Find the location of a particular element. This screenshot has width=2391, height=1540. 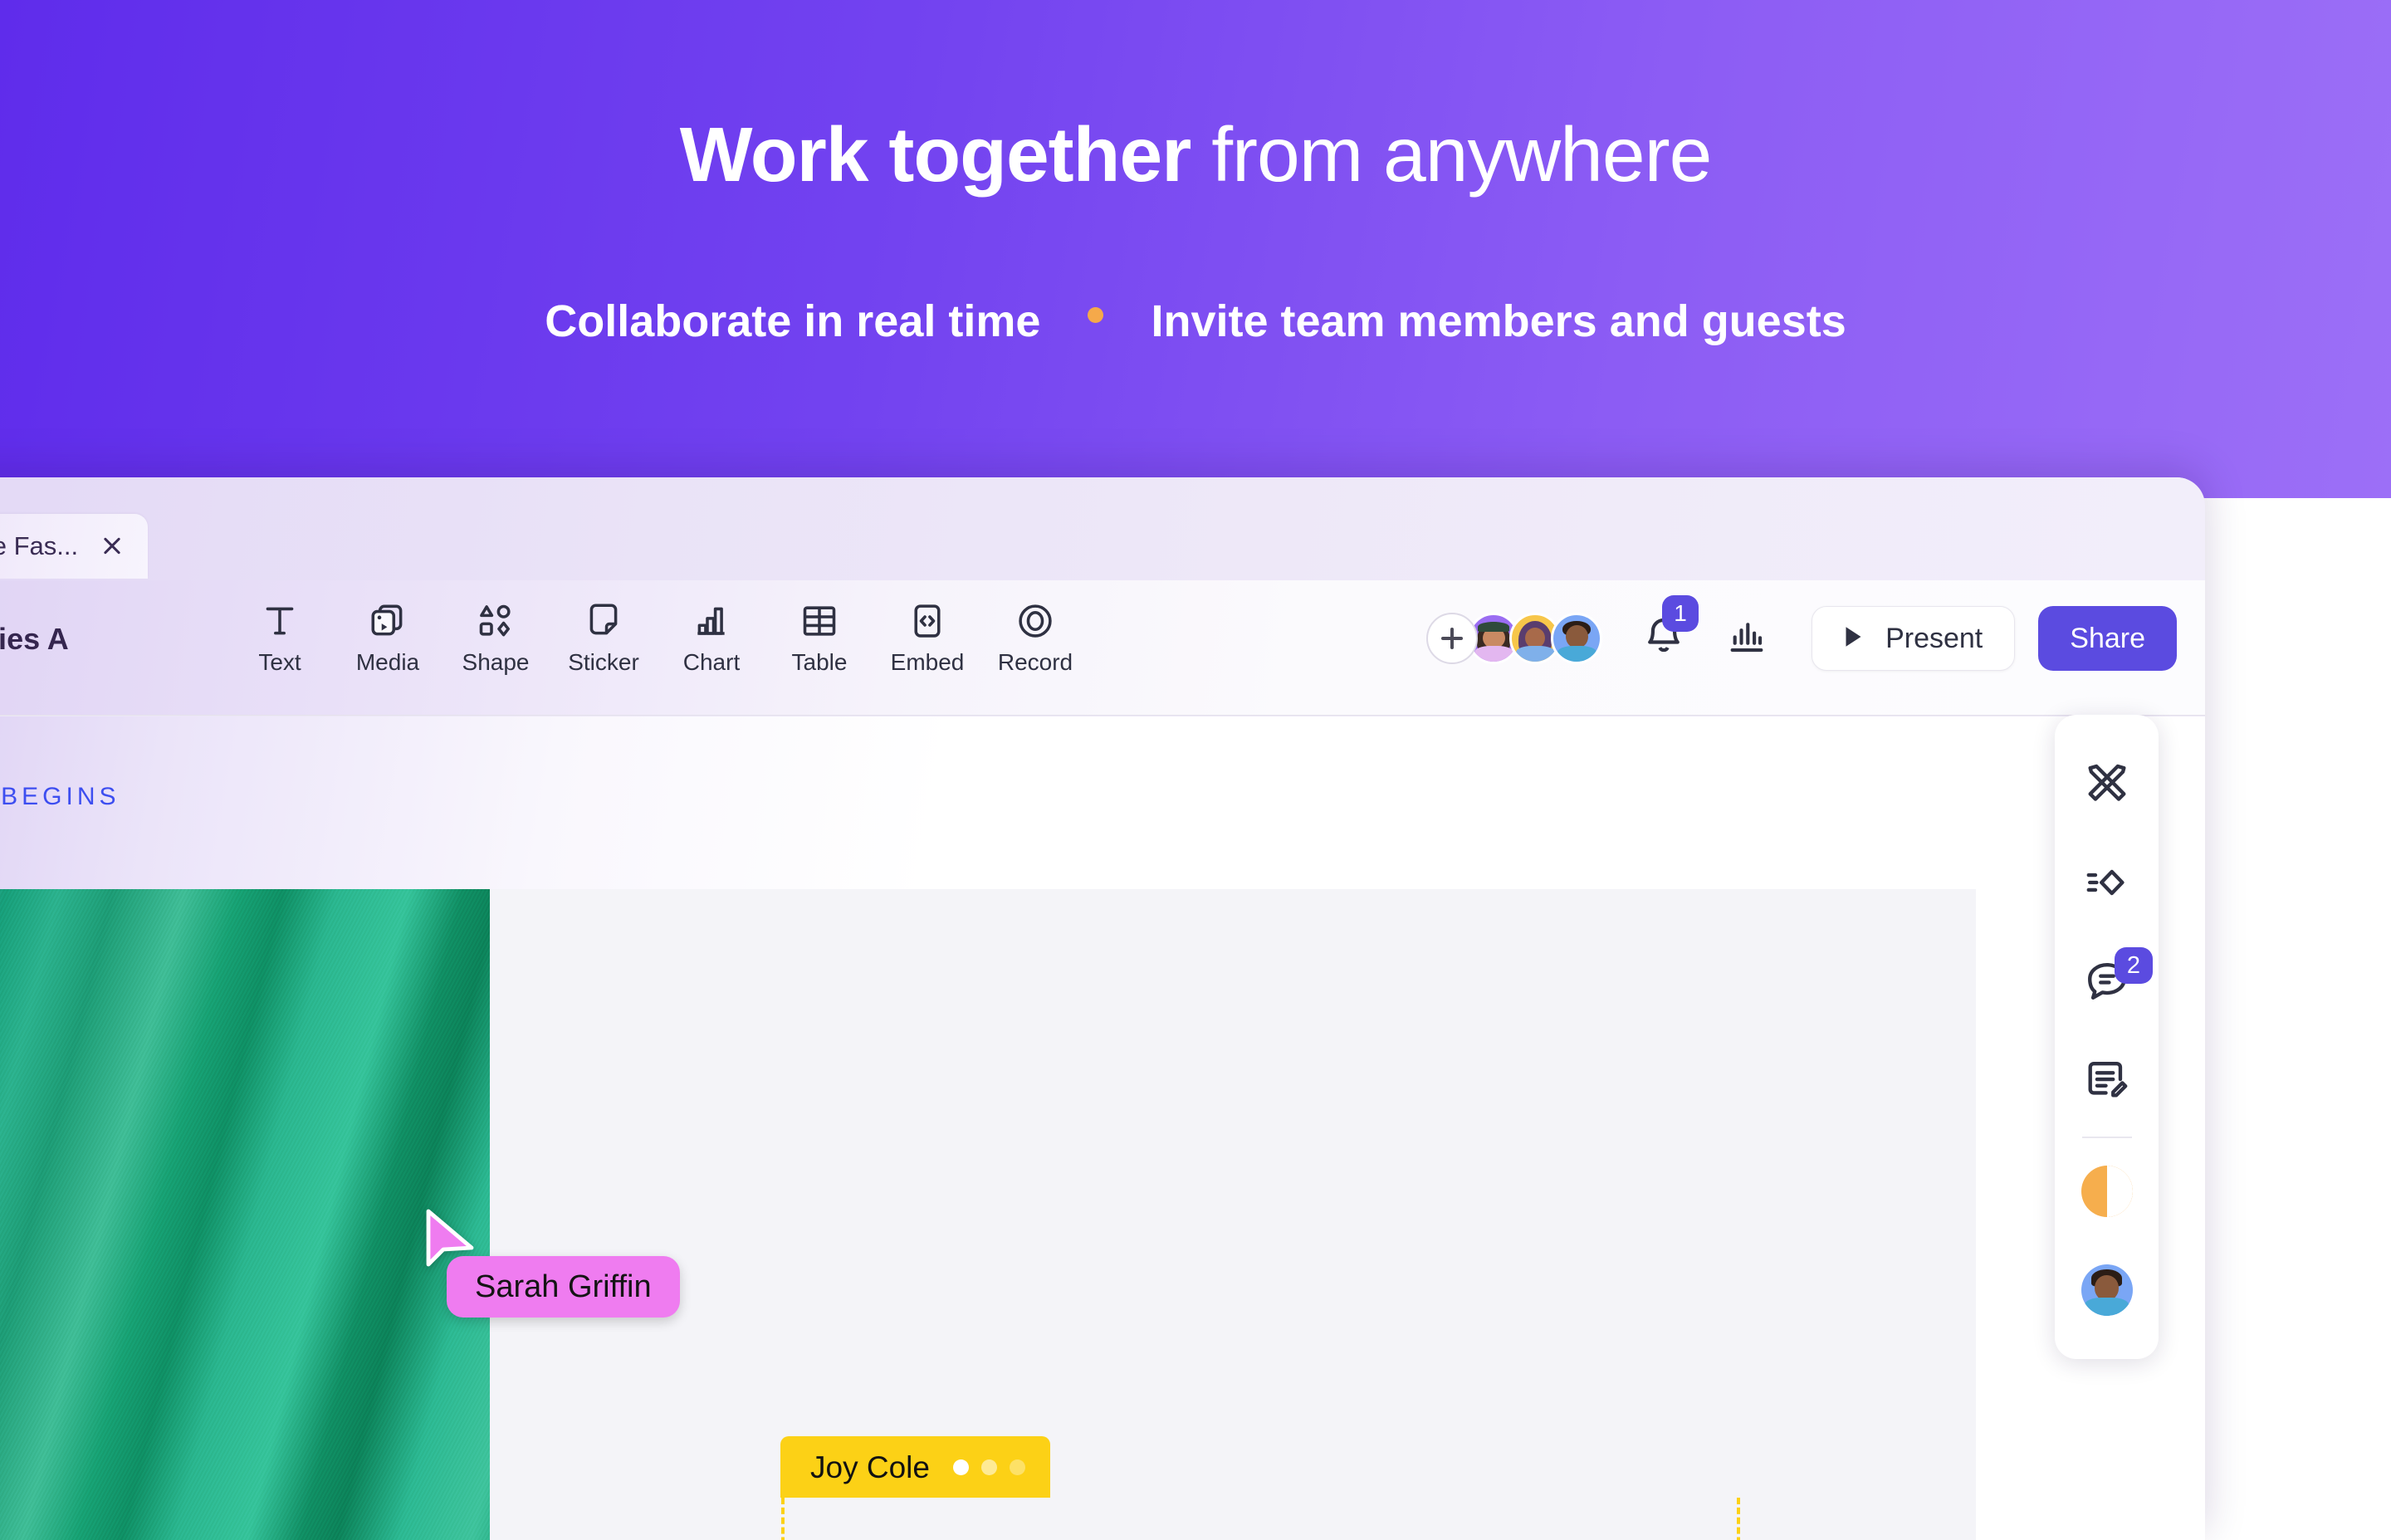

slide-image-fabric is located at coordinates (245, 1214).